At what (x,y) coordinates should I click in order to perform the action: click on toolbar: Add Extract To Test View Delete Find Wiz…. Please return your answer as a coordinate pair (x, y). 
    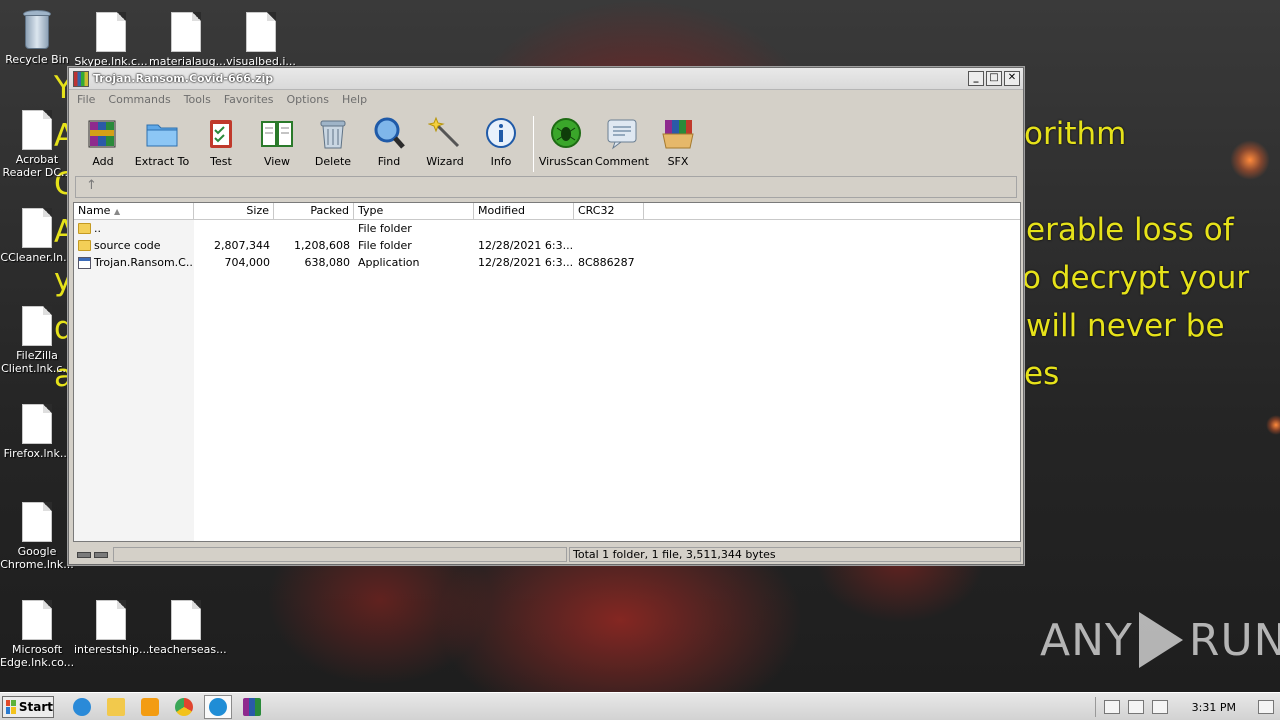
    Looking at the image, I should click on (545, 144).